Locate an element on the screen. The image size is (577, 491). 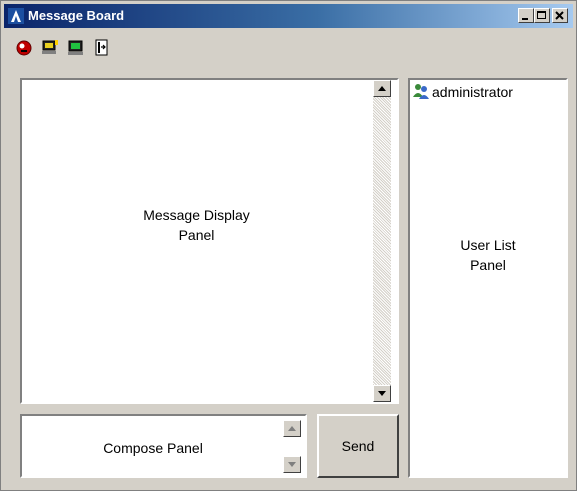
scroll-up-button is located at coordinates (382, 88).